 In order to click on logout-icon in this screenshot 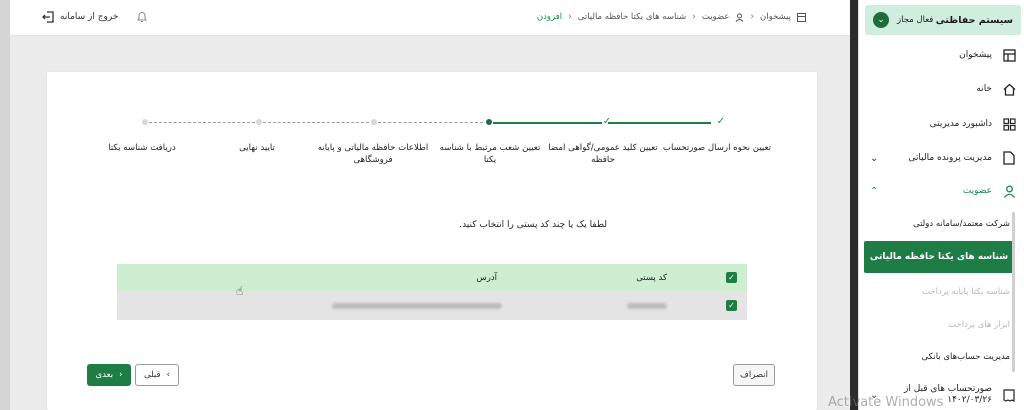, I will do `click(48, 17)`.